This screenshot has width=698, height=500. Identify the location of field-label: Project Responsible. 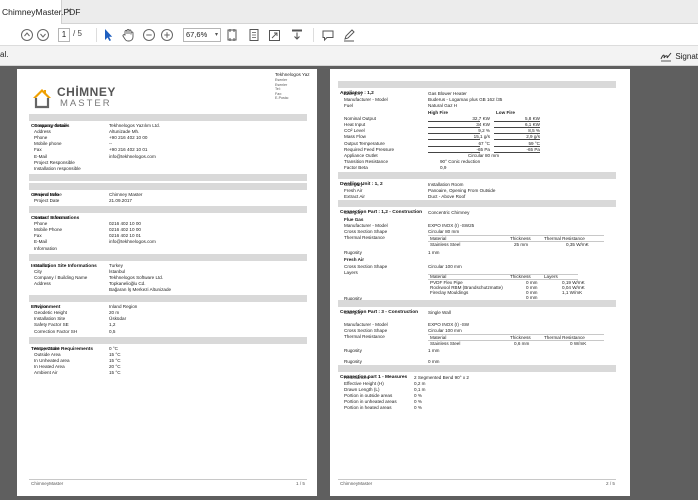
(54, 162).